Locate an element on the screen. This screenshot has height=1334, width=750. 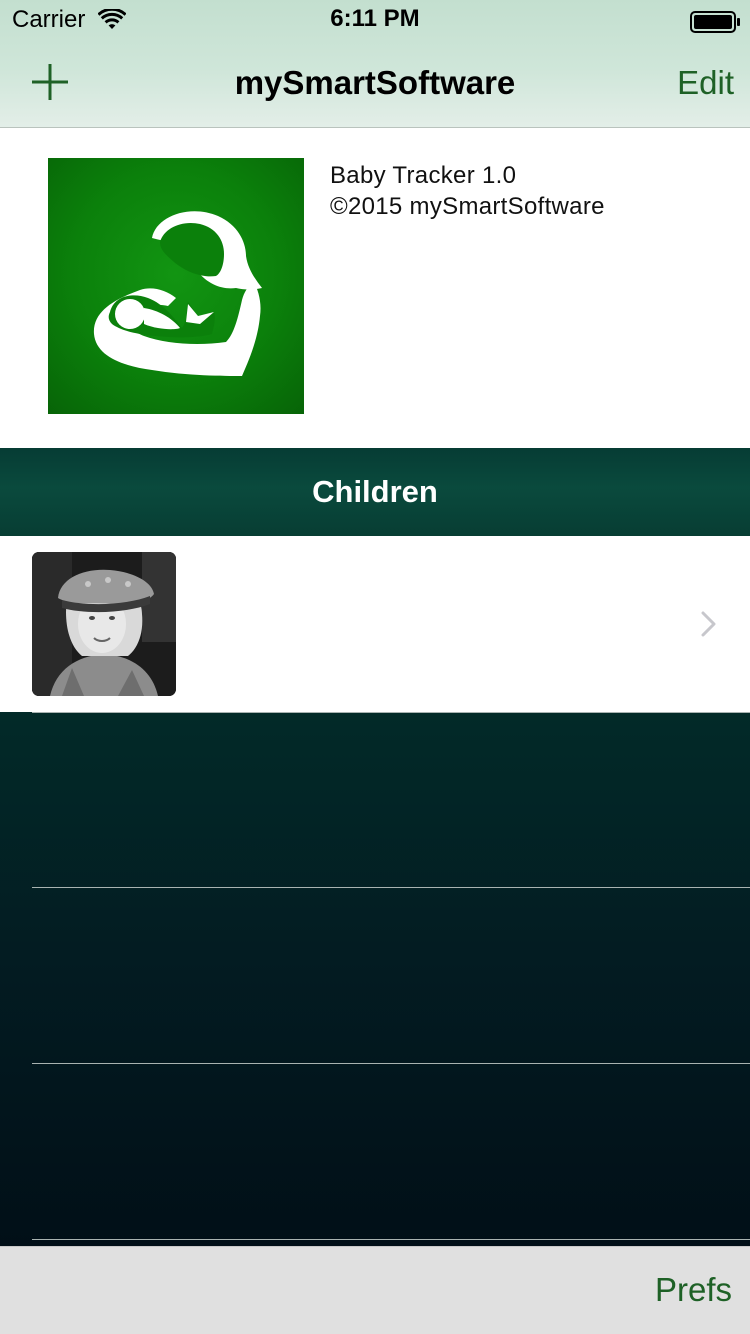
battery-icon is located at coordinates (716, 24).